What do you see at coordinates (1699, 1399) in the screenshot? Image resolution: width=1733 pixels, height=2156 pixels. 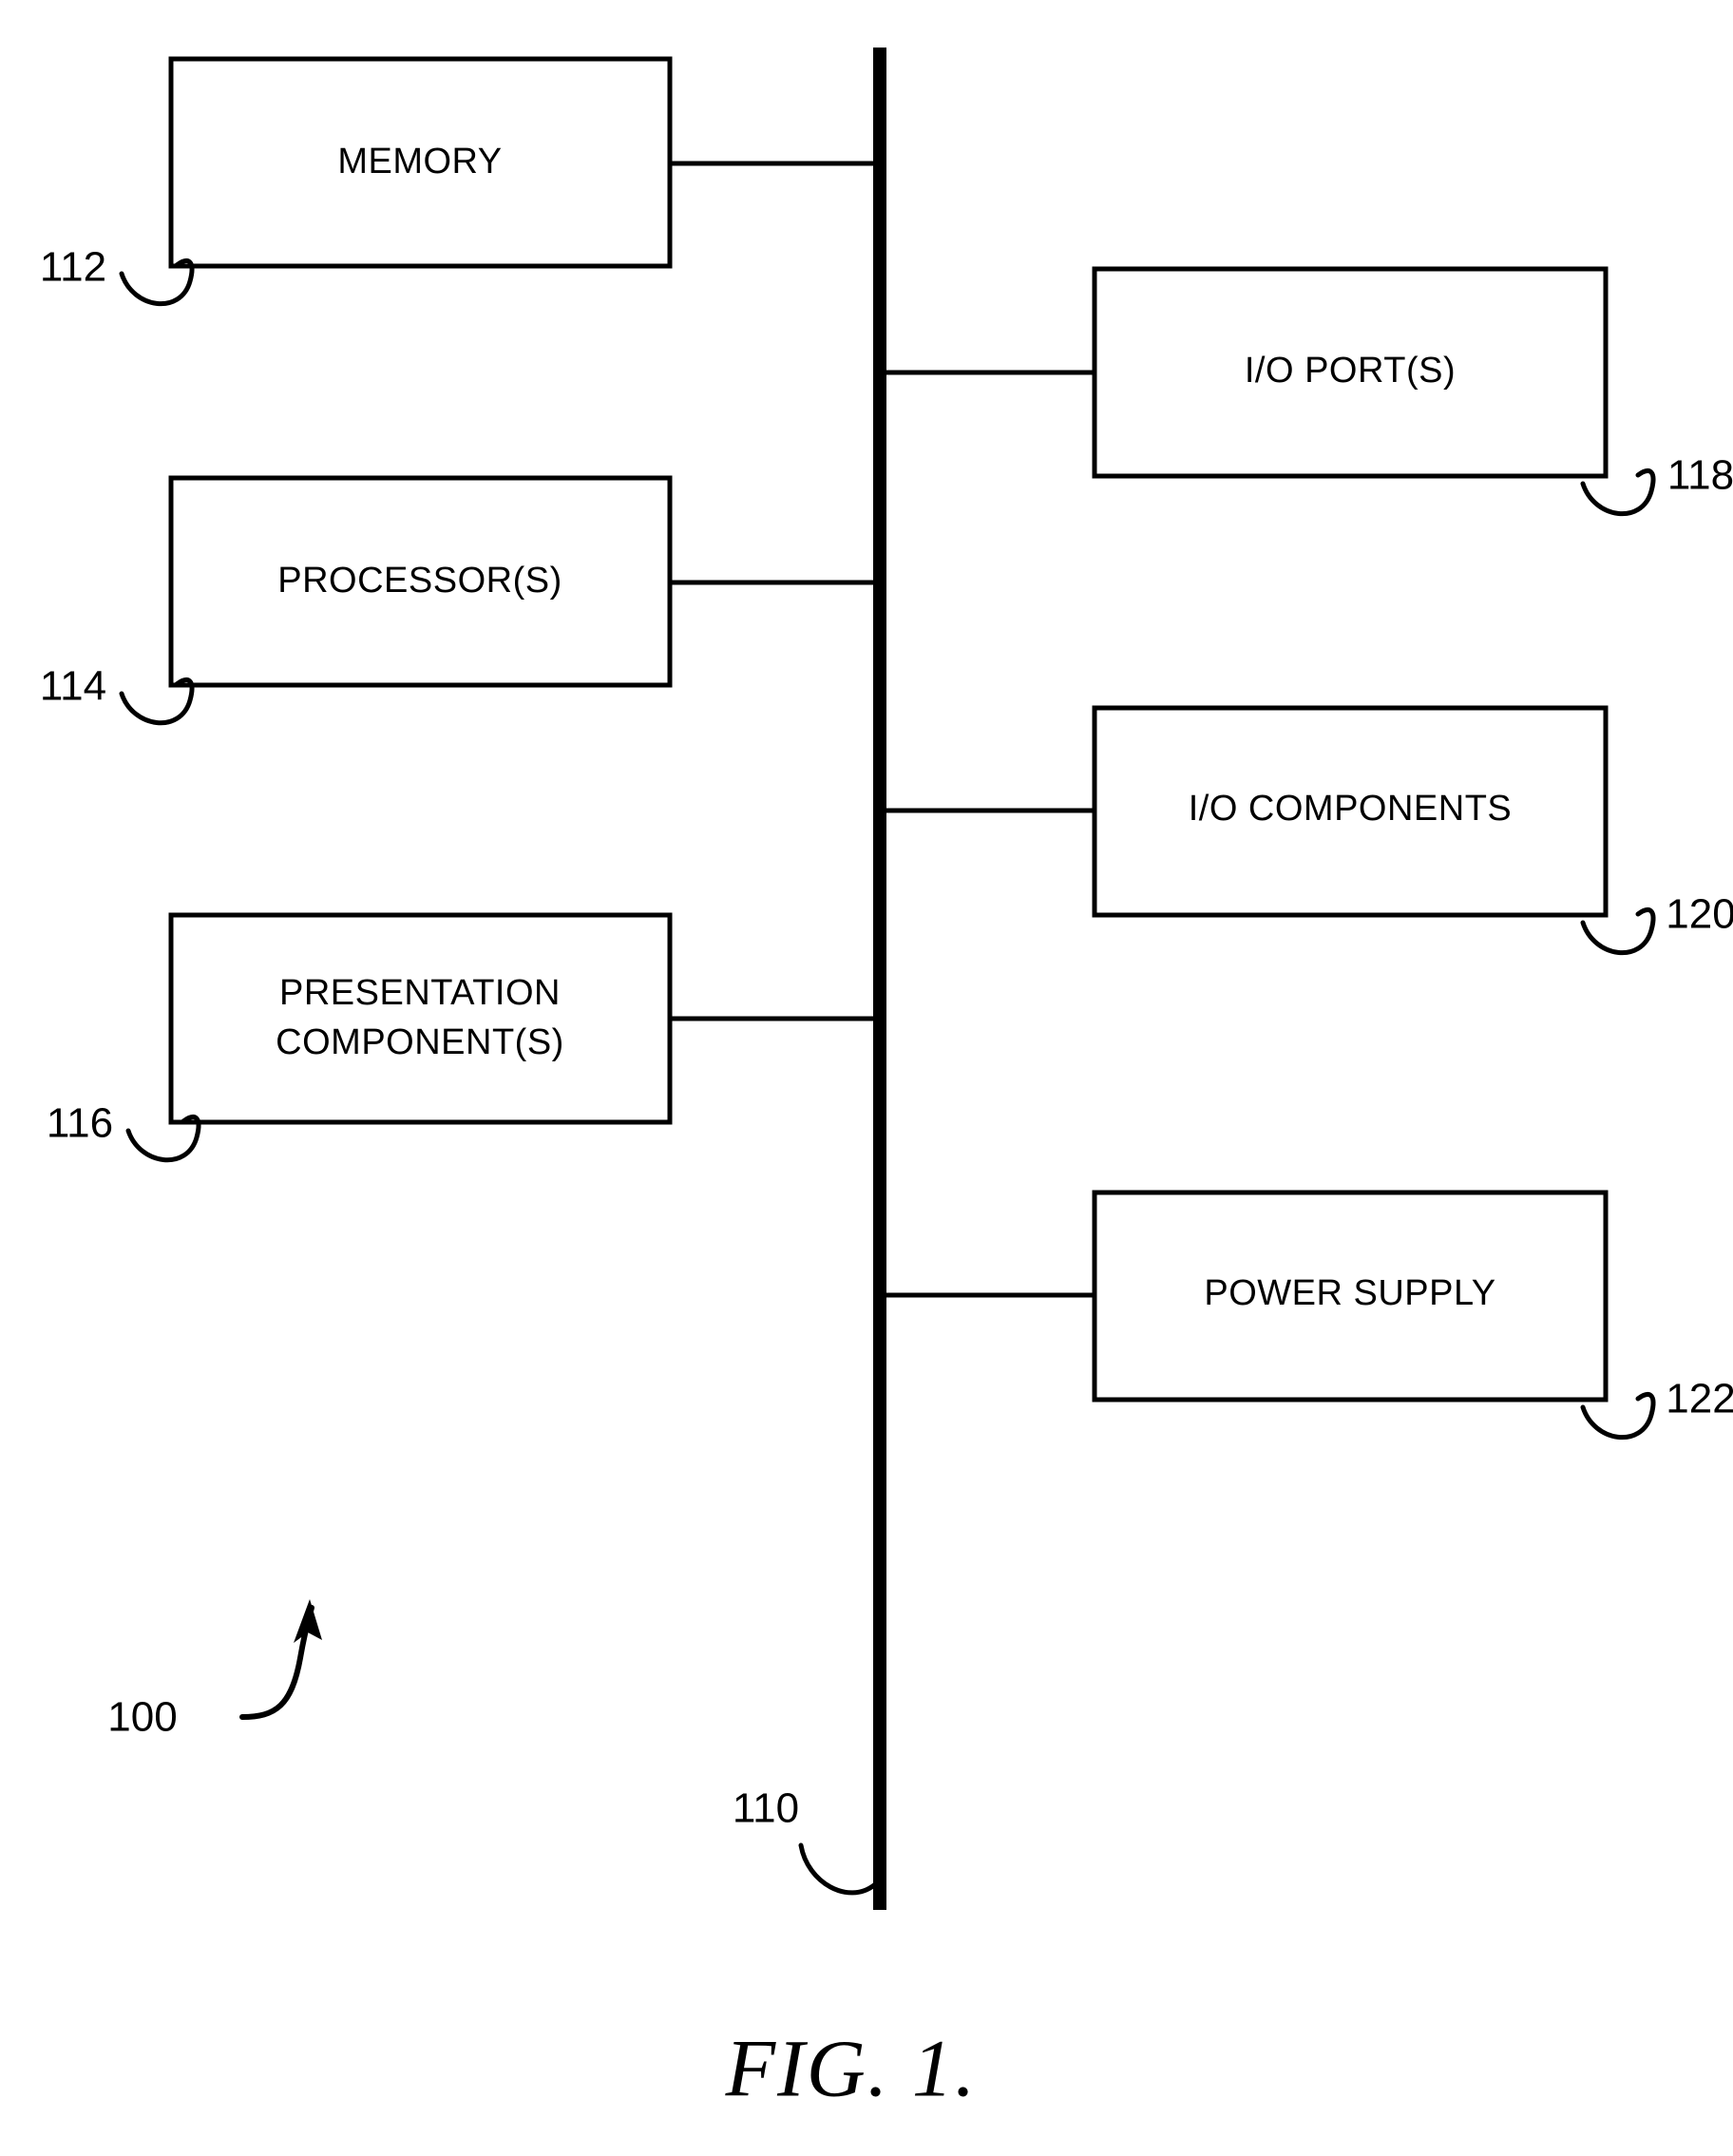 I see `power-supply-ref-number: 122` at bounding box center [1699, 1399].